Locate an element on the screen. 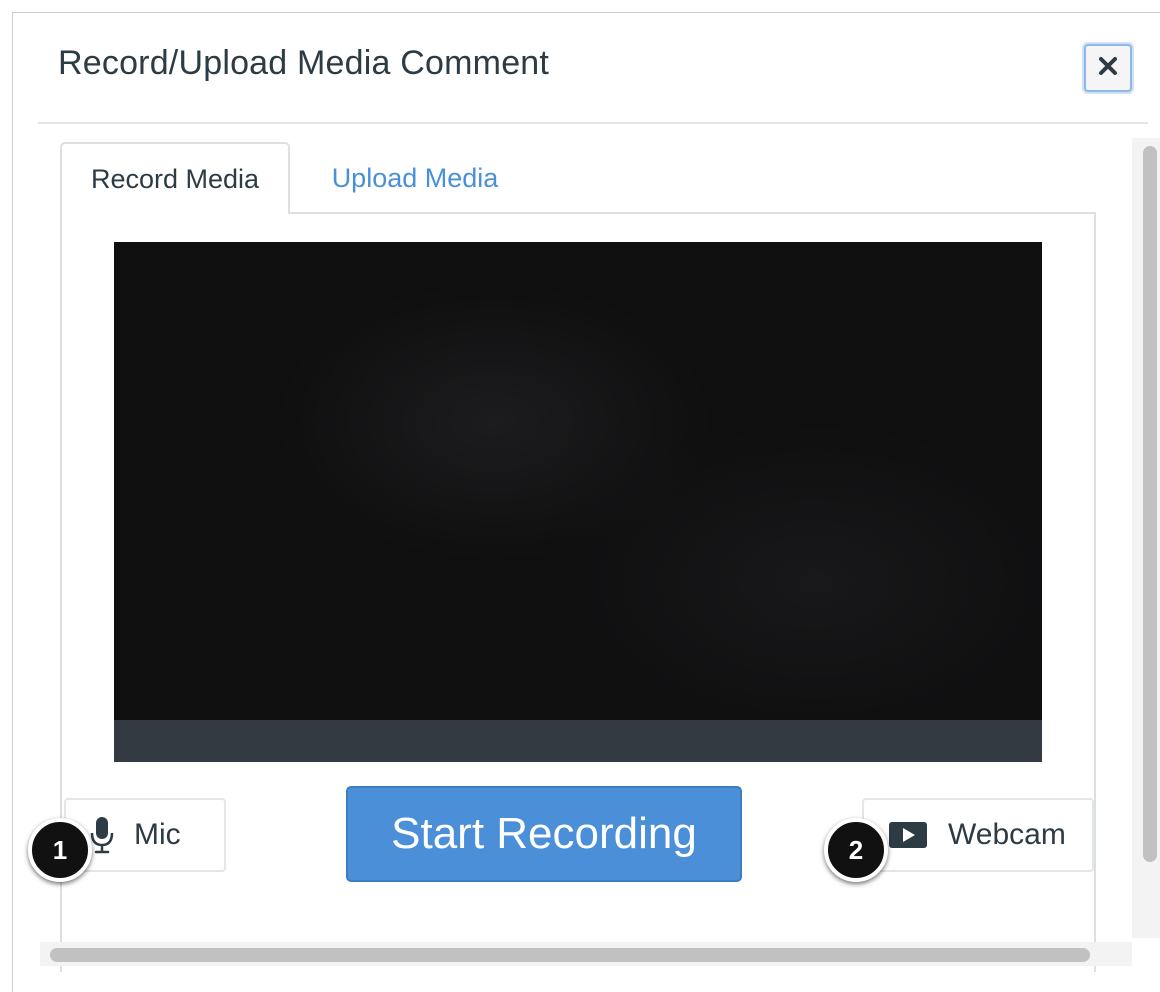  tab-upload-media: Upload Media is located at coordinates (415, 178).